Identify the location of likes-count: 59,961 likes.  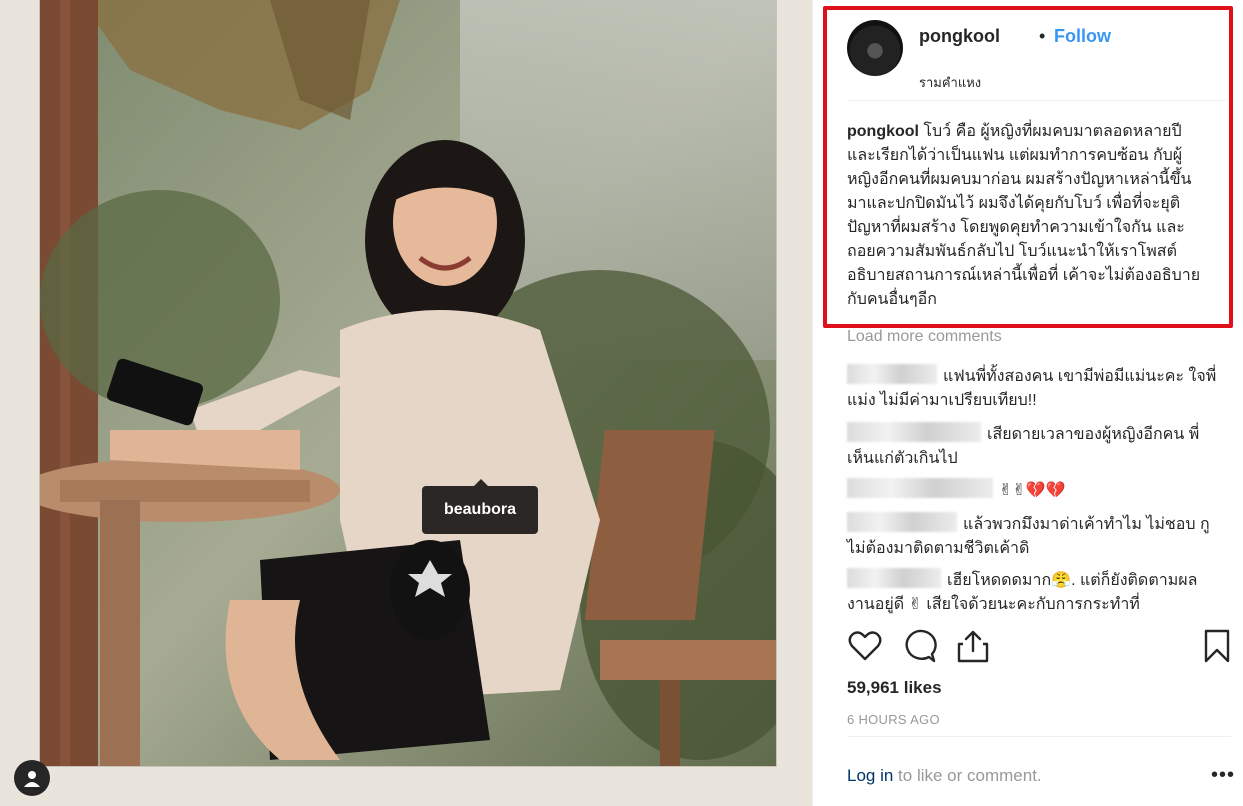
(894, 688).